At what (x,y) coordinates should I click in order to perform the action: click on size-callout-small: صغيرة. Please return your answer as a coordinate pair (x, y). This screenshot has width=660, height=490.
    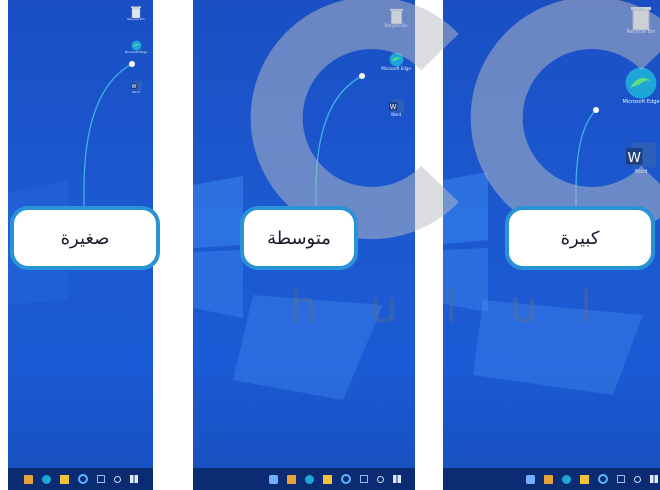
    Looking at the image, I should click on (85, 238).